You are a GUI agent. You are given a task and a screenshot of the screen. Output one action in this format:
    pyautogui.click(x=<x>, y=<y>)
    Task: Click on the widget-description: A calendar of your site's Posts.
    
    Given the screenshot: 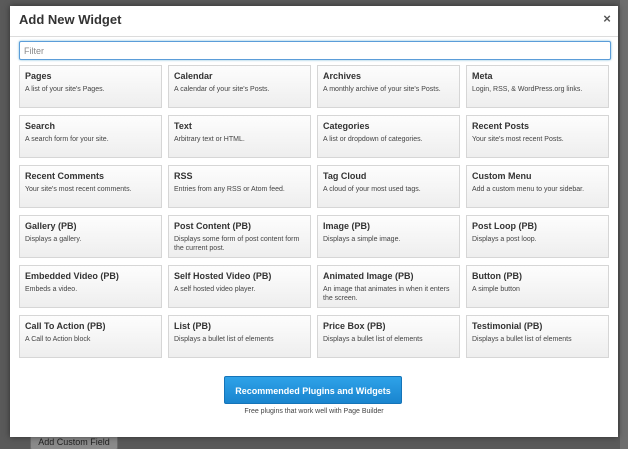 What is the action you would take?
    pyautogui.click(x=222, y=89)
    